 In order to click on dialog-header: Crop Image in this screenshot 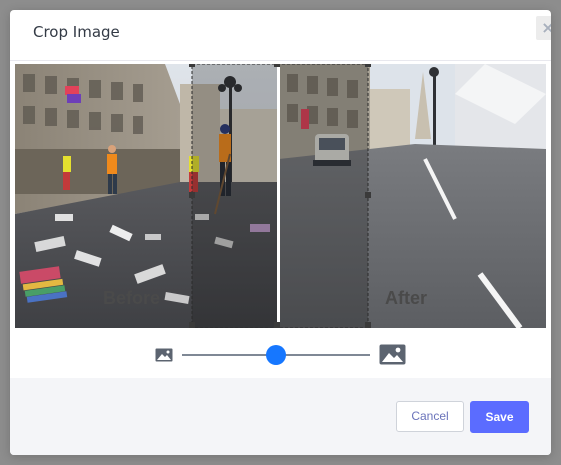, I will do `click(280, 35)`.